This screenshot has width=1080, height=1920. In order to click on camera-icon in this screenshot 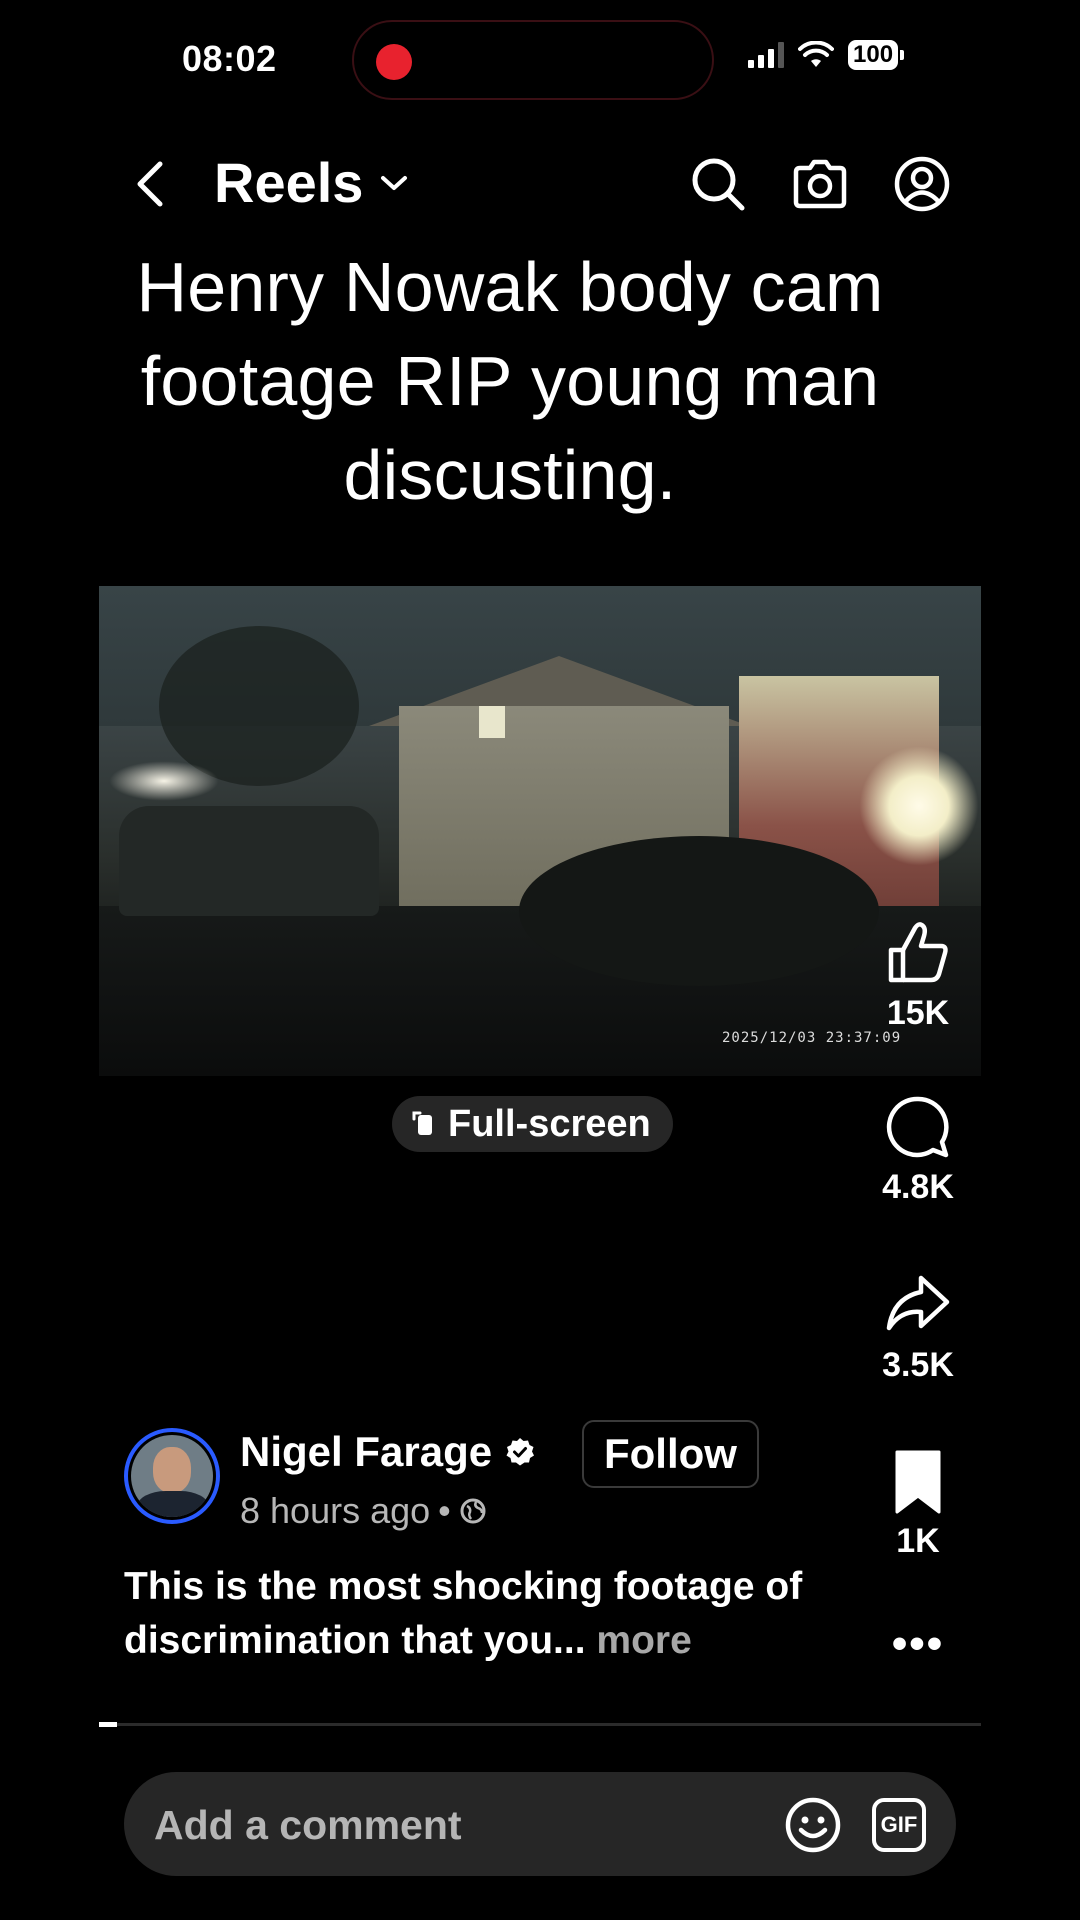, I will do `click(820, 184)`.